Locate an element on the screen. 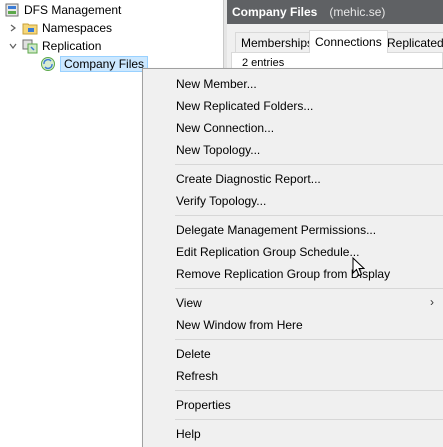 This screenshot has width=443, height=447. tab-strip: Memberships Connections Replicated F is located at coordinates (337, 41).